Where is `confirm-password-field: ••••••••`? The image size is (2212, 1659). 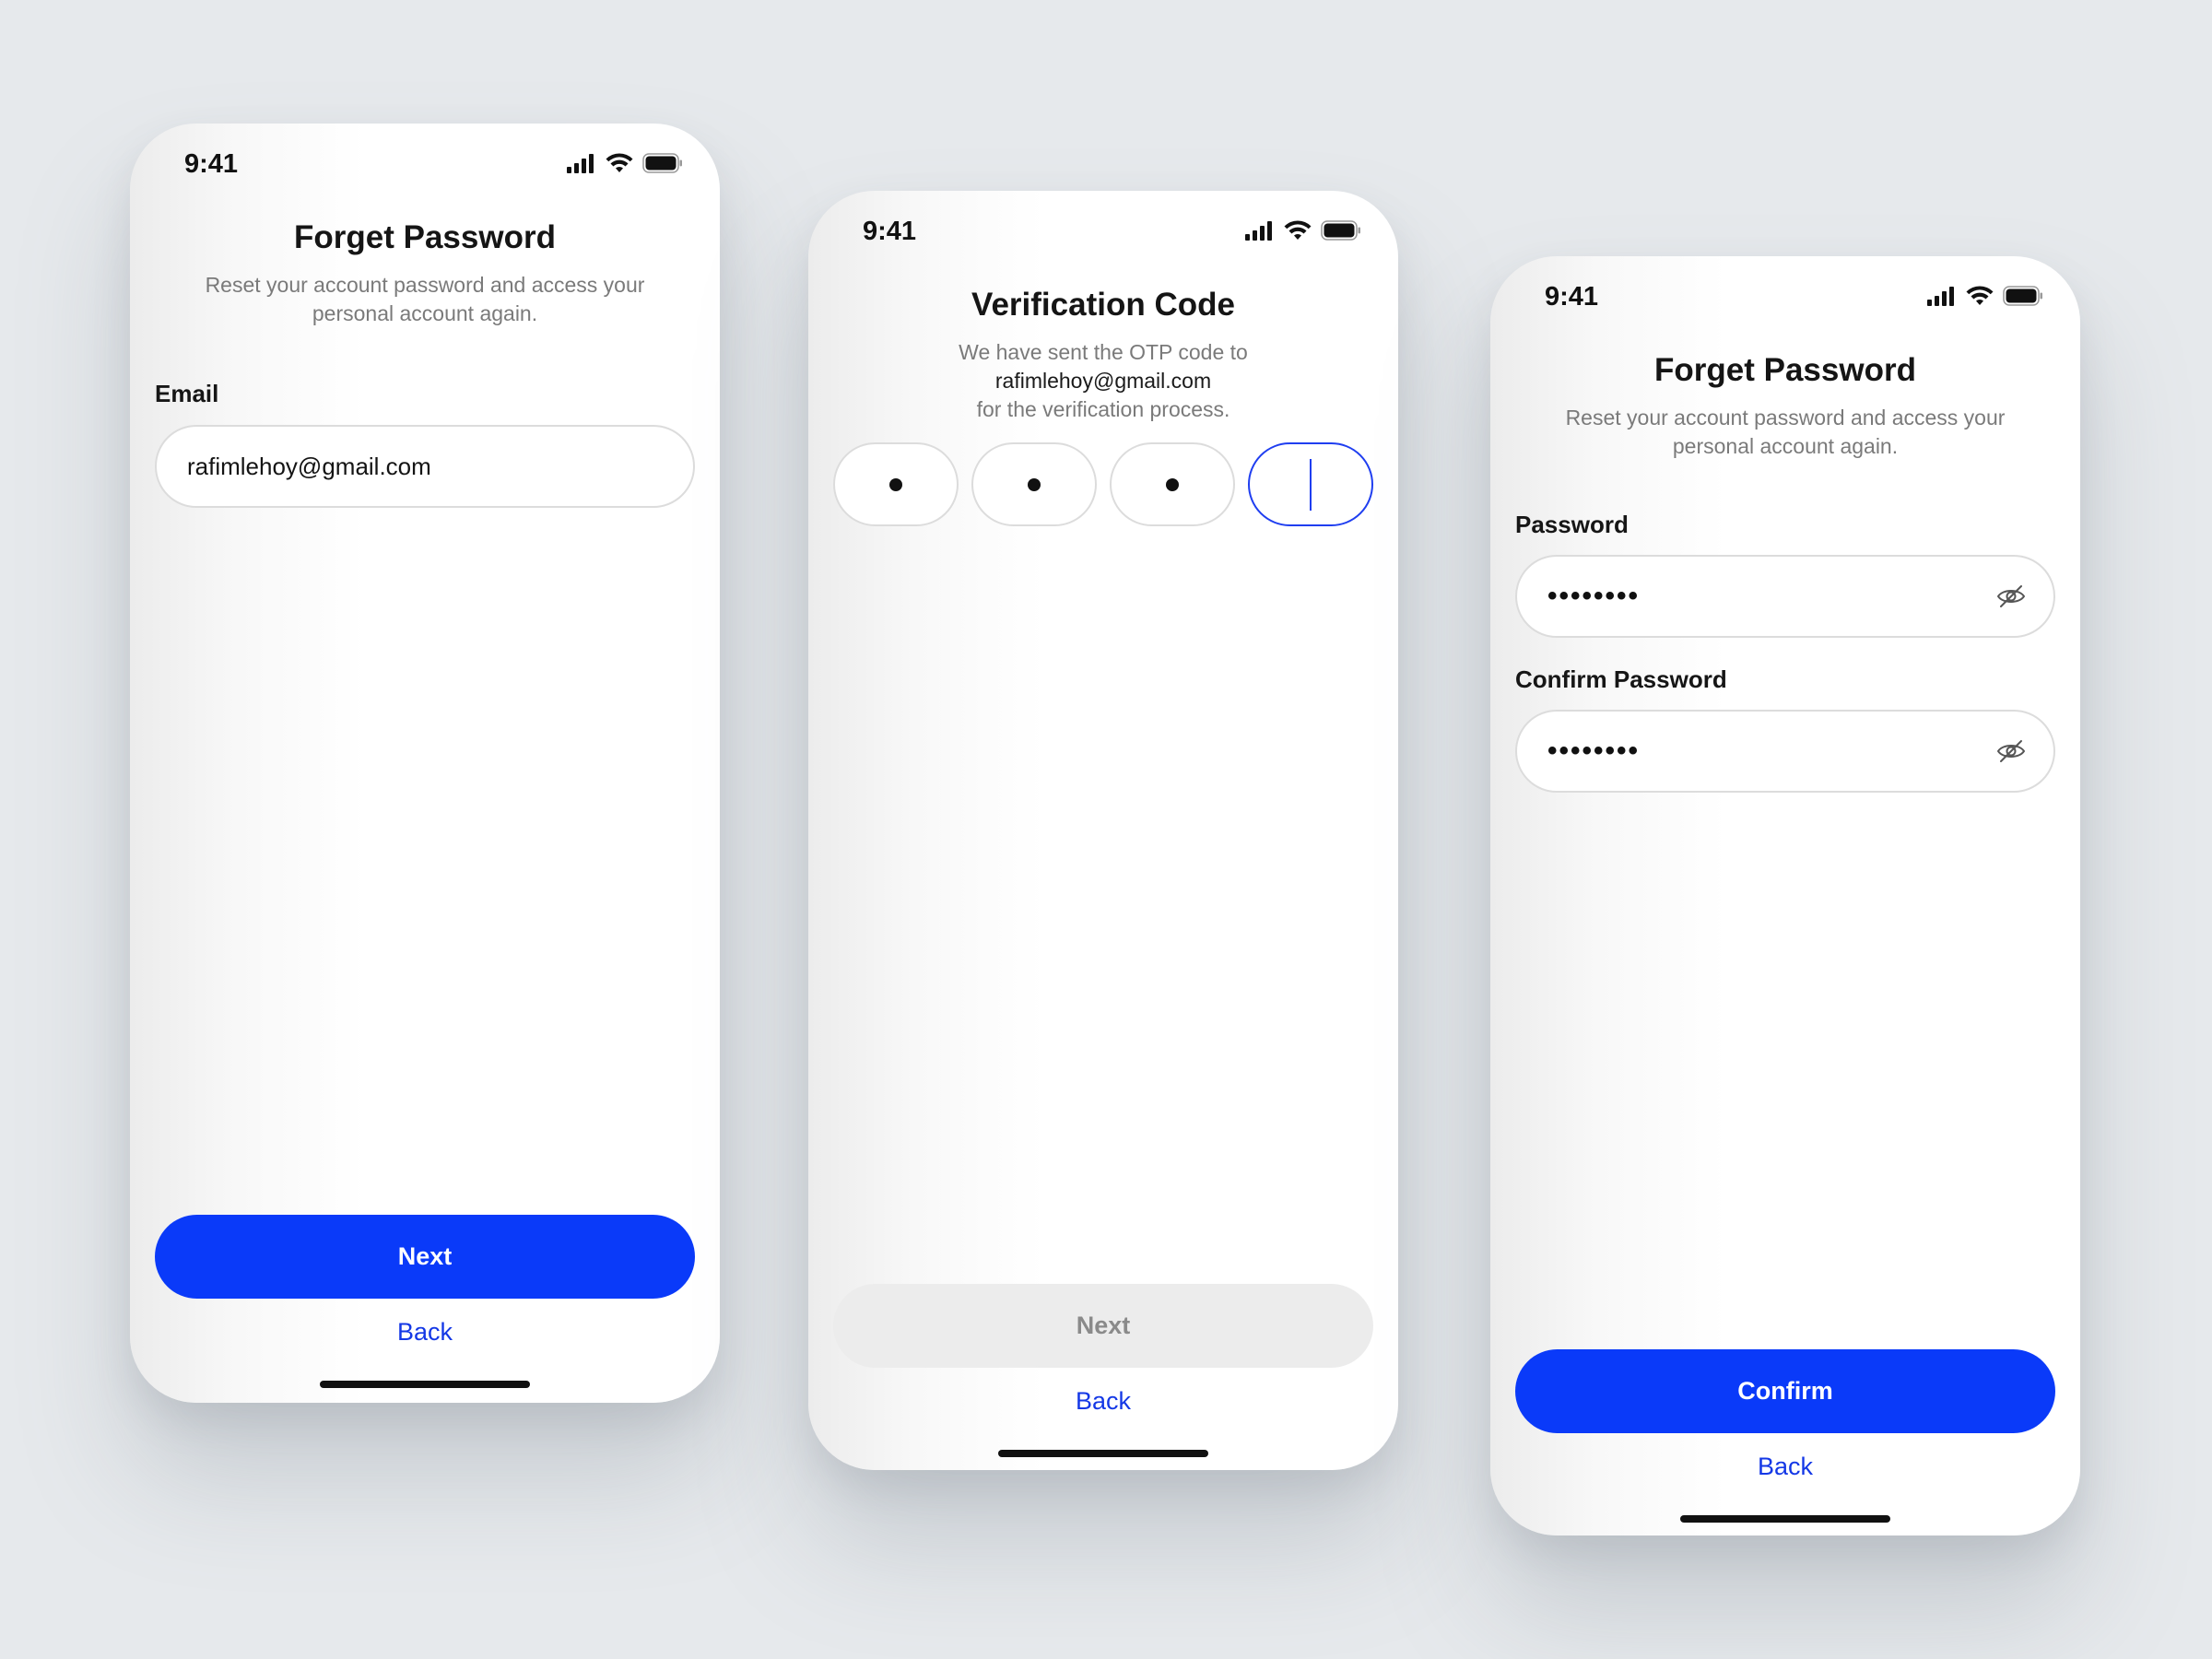
confirm-password-field: •••••••• is located at coordinates (1785, 751).